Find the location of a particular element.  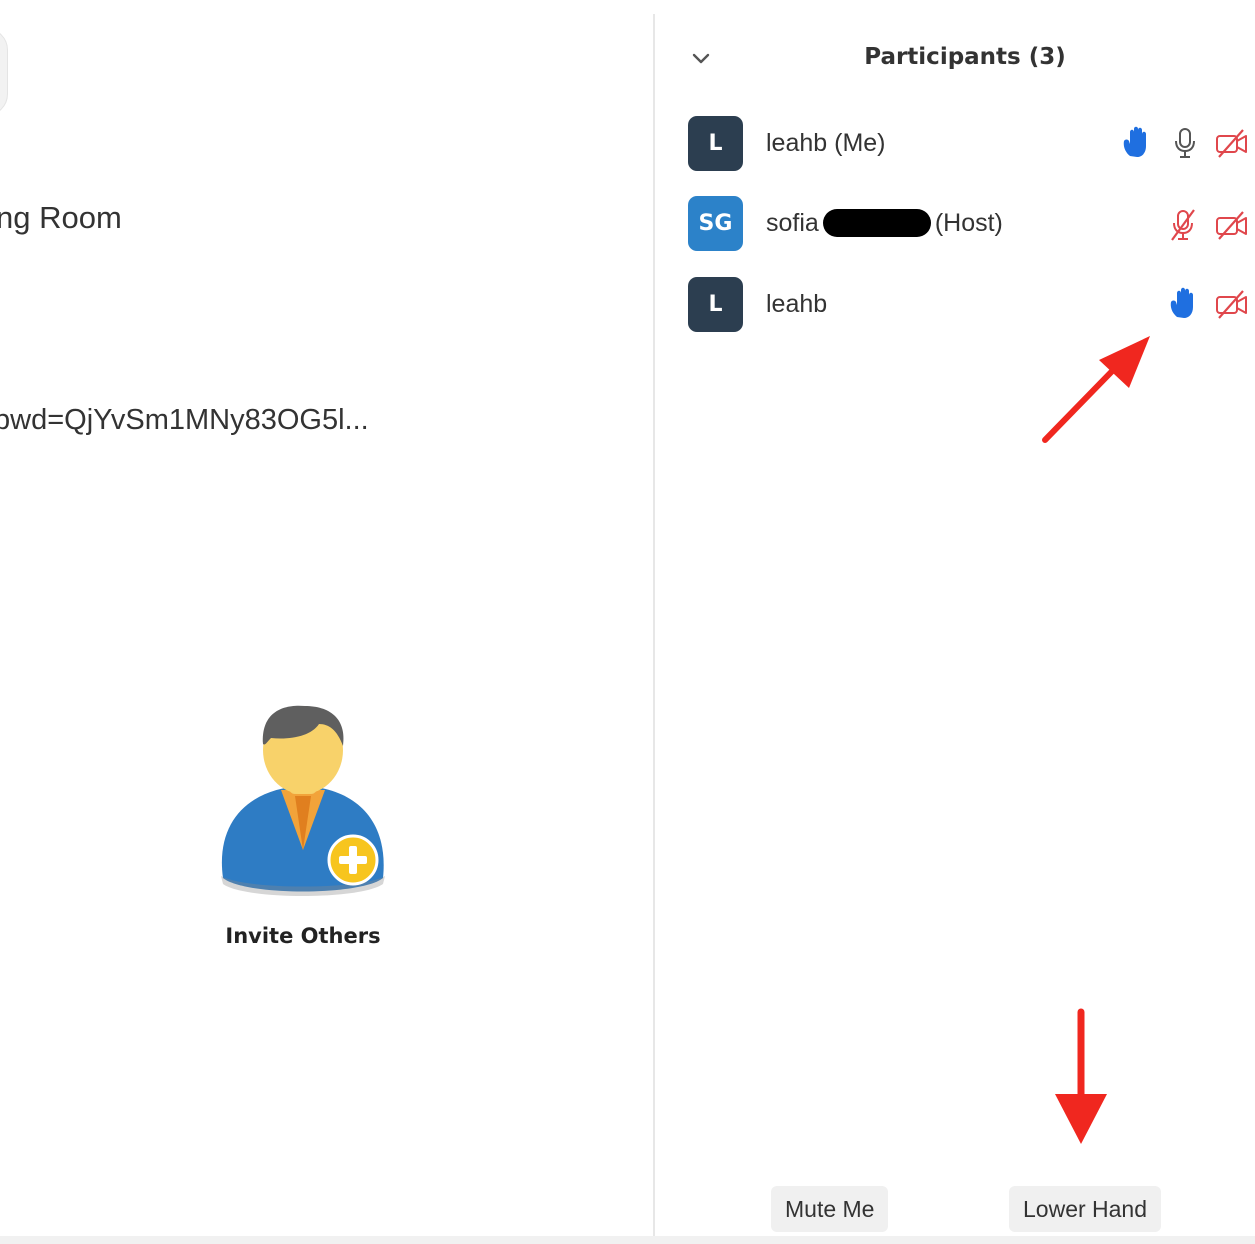

annotation-arrow-icon is located at coordinates (1096, 389).